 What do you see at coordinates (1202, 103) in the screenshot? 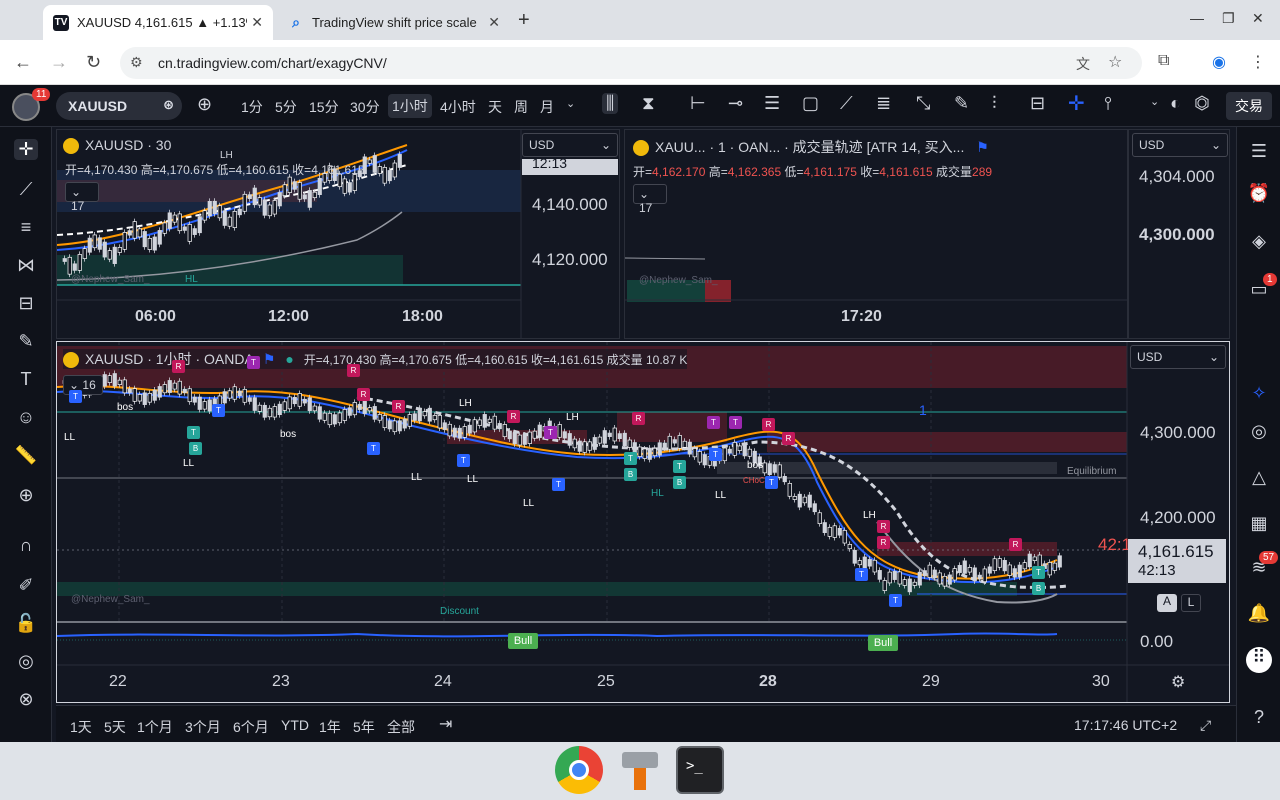
I see `alert-icon: ⏣` at bounding box center [1202, 103].